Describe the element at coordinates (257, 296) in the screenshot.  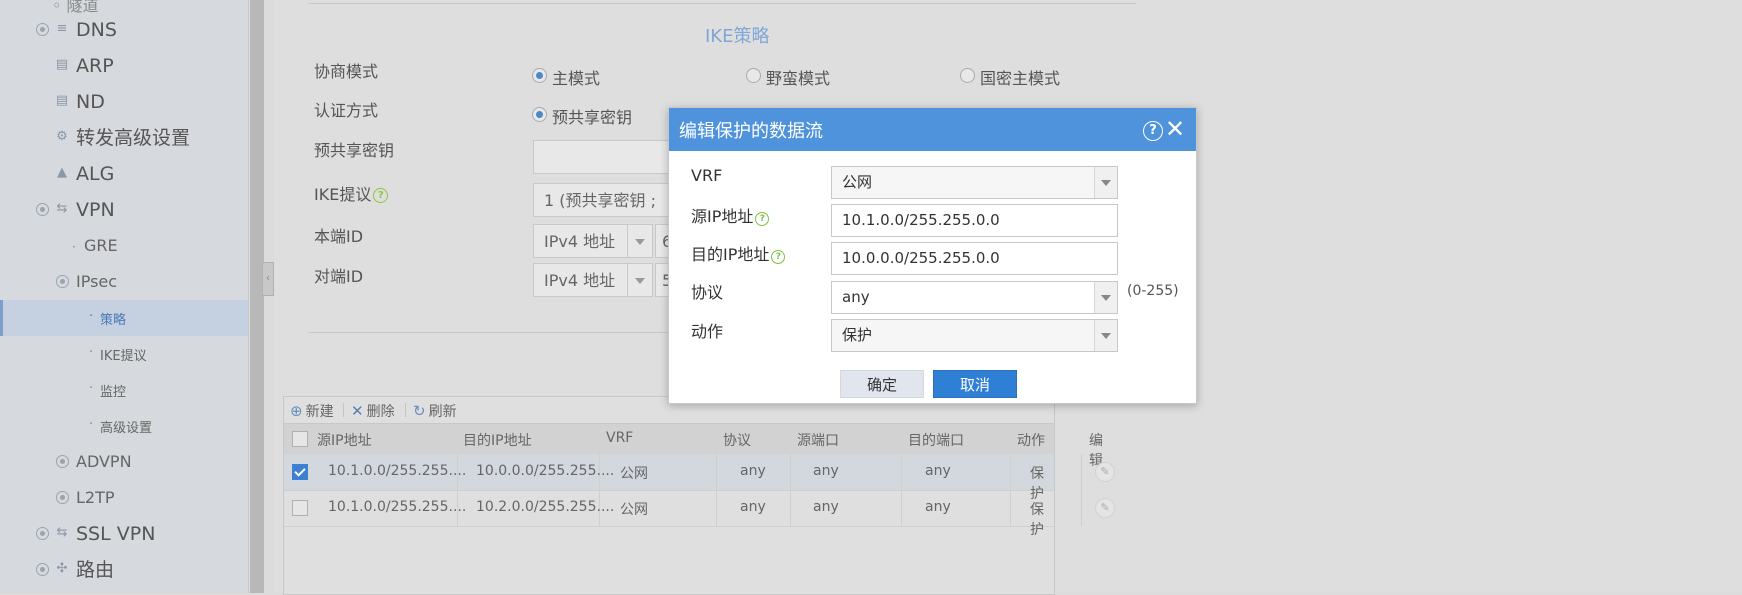
I see `sidebar-scrollbar` at that location.